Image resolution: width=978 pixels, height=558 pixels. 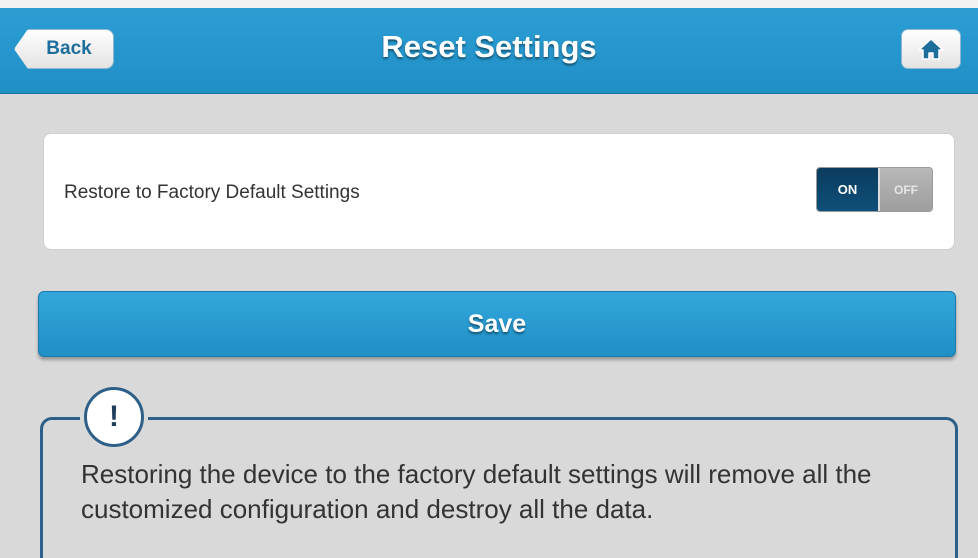 I want to click on page-title: Reset Settings, so click(x=489, y=46).